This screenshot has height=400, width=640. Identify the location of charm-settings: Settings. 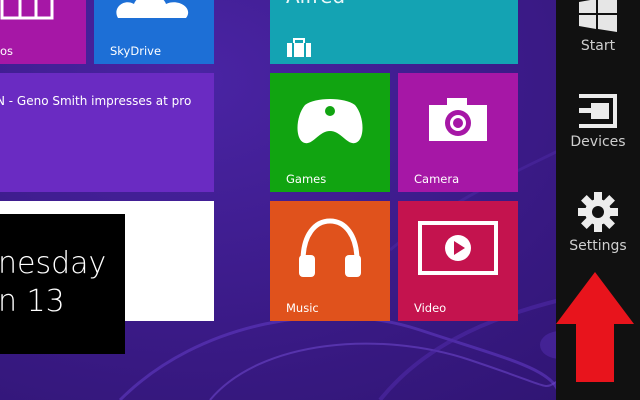
(598, 222).